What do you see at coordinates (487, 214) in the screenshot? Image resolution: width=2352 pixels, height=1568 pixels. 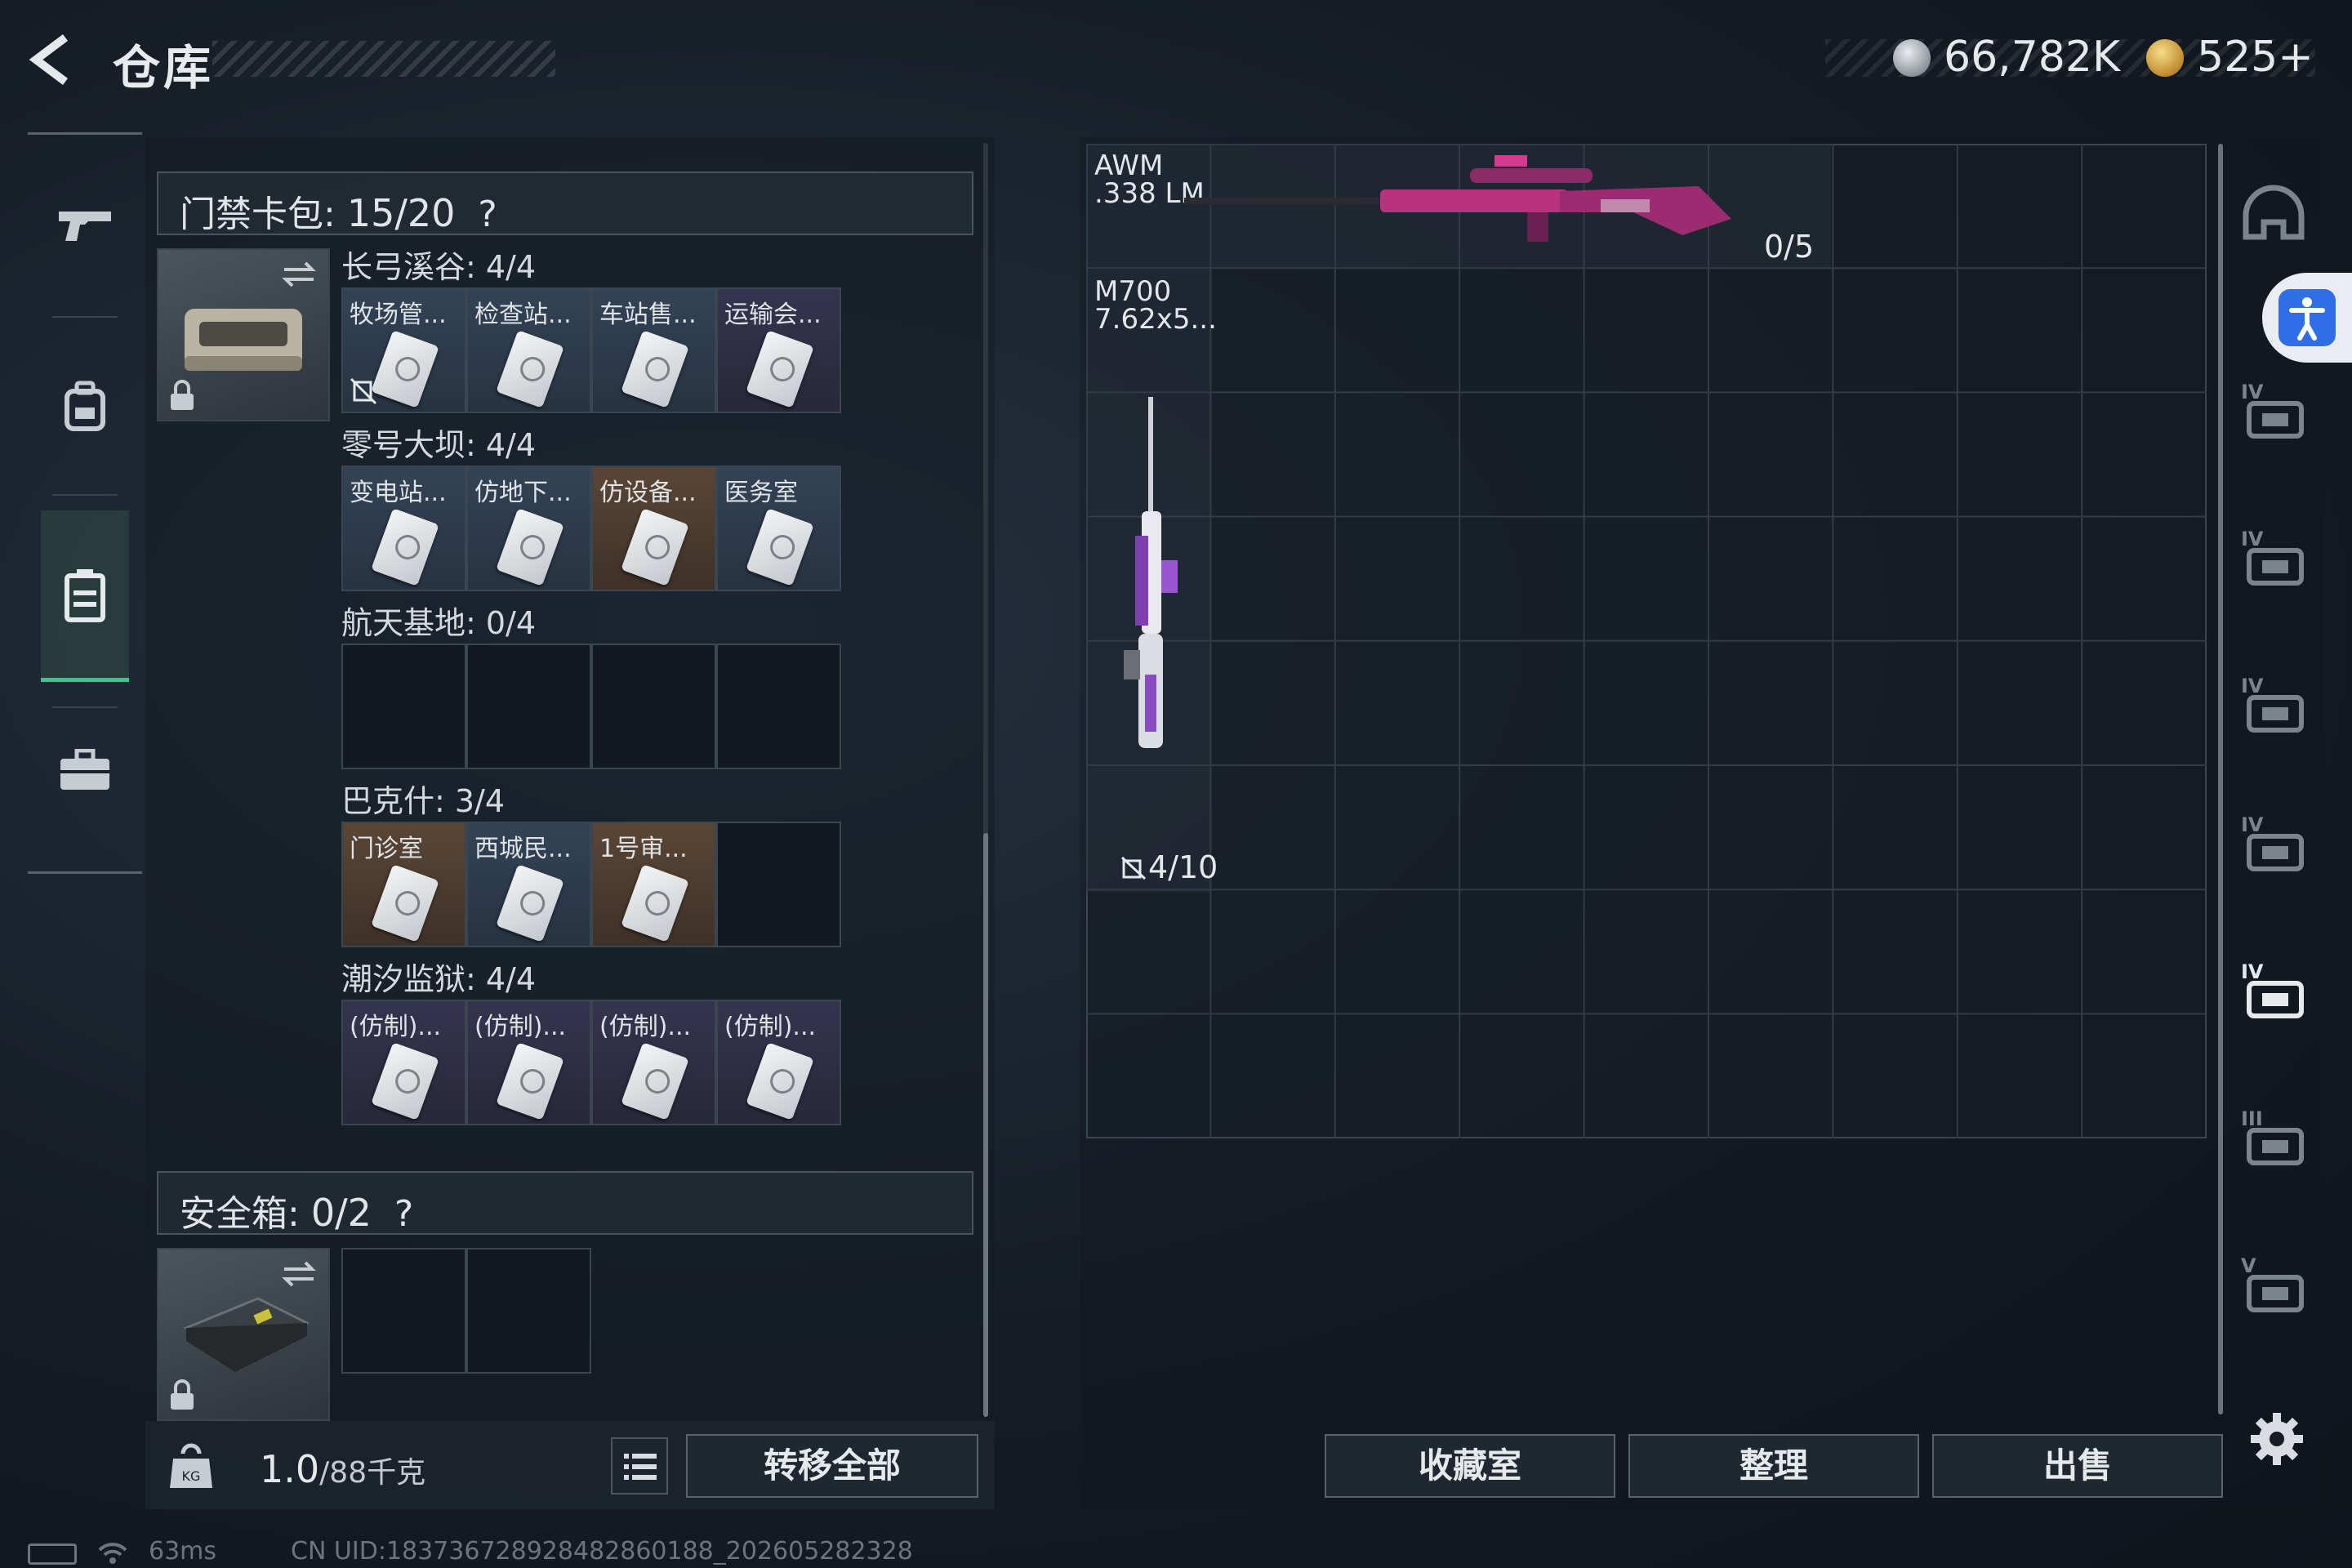 I see `keycard-pack-help: ?` at bounding box center [487, 214].